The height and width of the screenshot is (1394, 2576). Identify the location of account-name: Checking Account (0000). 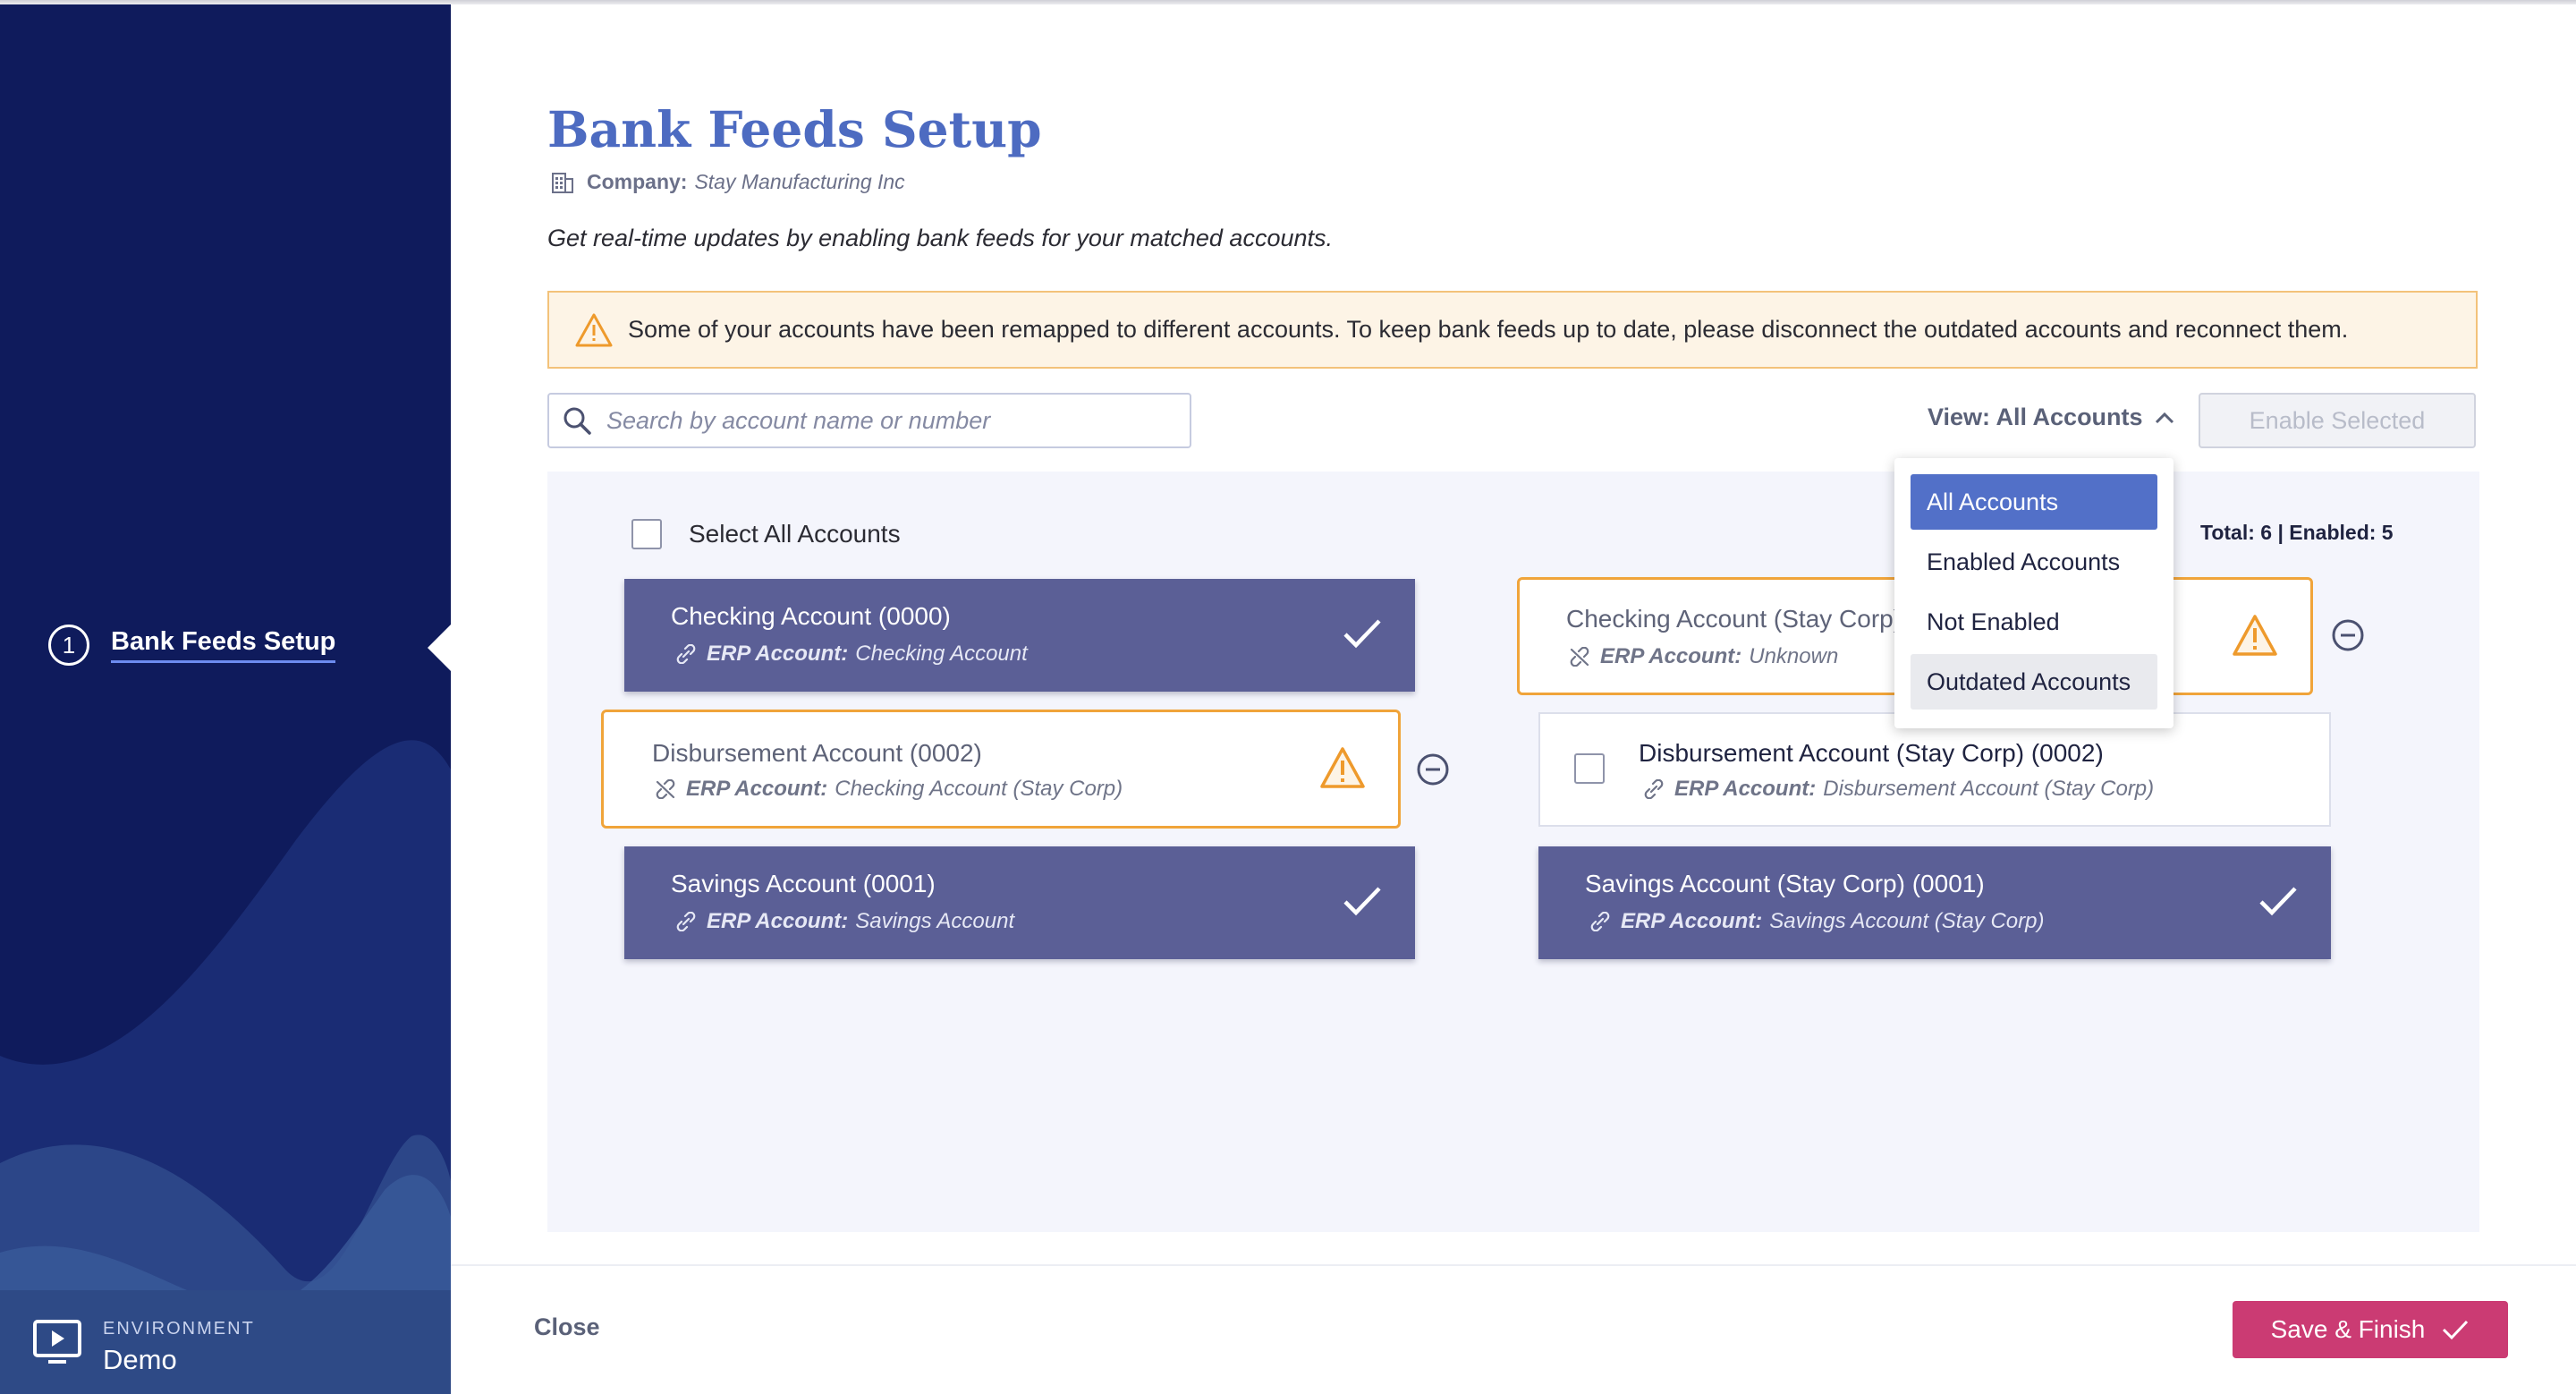
(811, 616).